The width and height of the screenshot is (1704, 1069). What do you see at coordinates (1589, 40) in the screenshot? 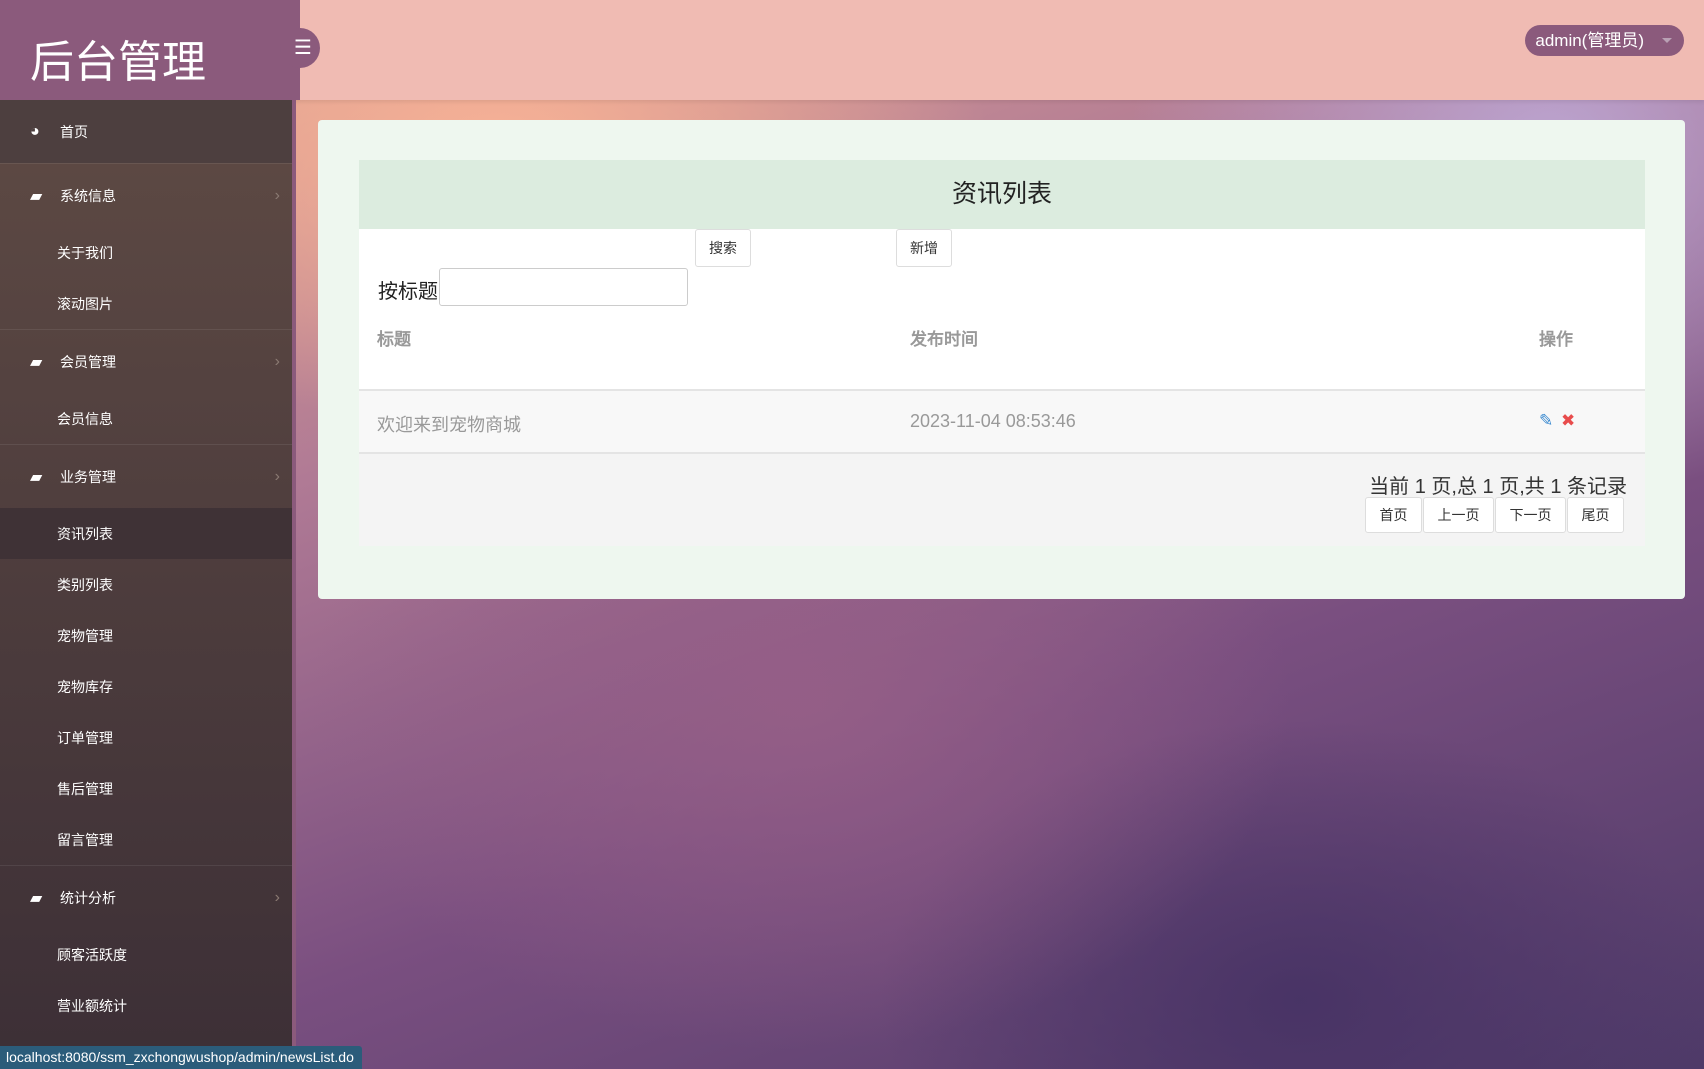
I see `user-name: admin(管理员)` at bounding box center [1589, 40].